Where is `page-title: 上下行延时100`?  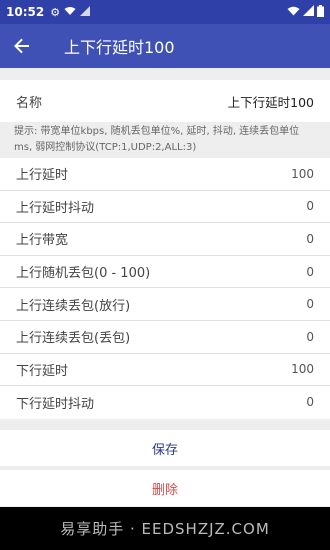
page-title: 上下行延时100 is located at coordinates (119, 47).